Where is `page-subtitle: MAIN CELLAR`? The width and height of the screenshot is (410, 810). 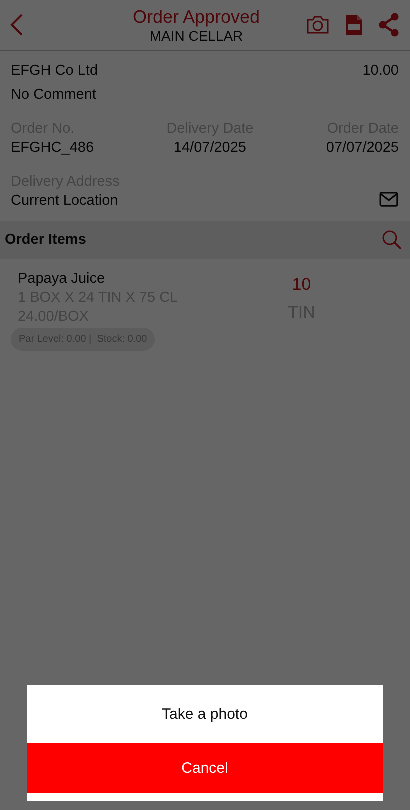 page-subtitle: MAIN CELLAR is located at coordinates (197, 36).